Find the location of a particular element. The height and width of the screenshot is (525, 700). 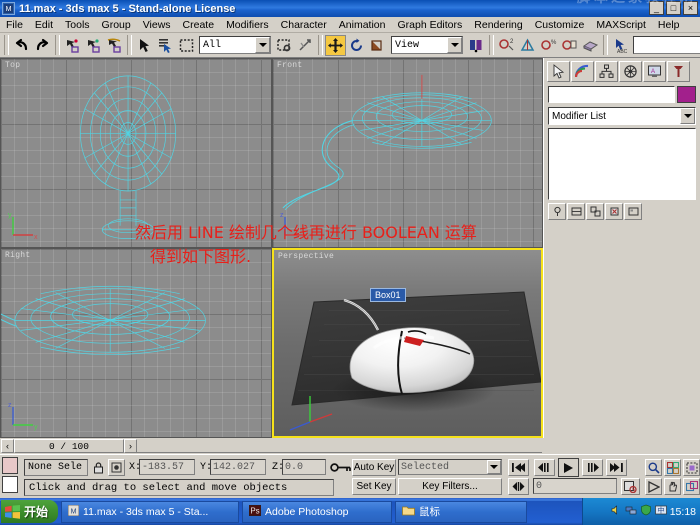

pin-stack-button is located at coordinates (557, 211).